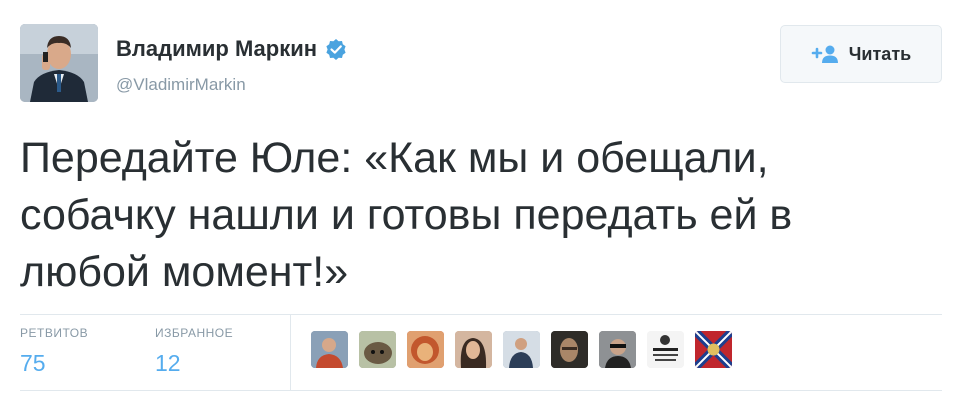 The width and height of the screenshot is (960, 403). I want to click on follow-button-label: Читать, so click(880, 53).